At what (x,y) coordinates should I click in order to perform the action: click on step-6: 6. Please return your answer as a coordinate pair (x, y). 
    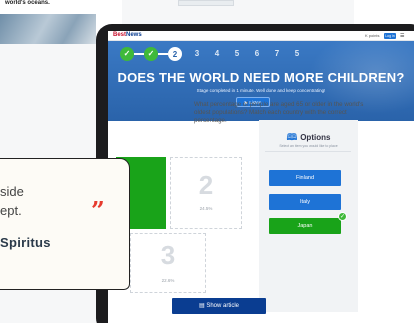
    Looking at the image, I should click on (257, 53).